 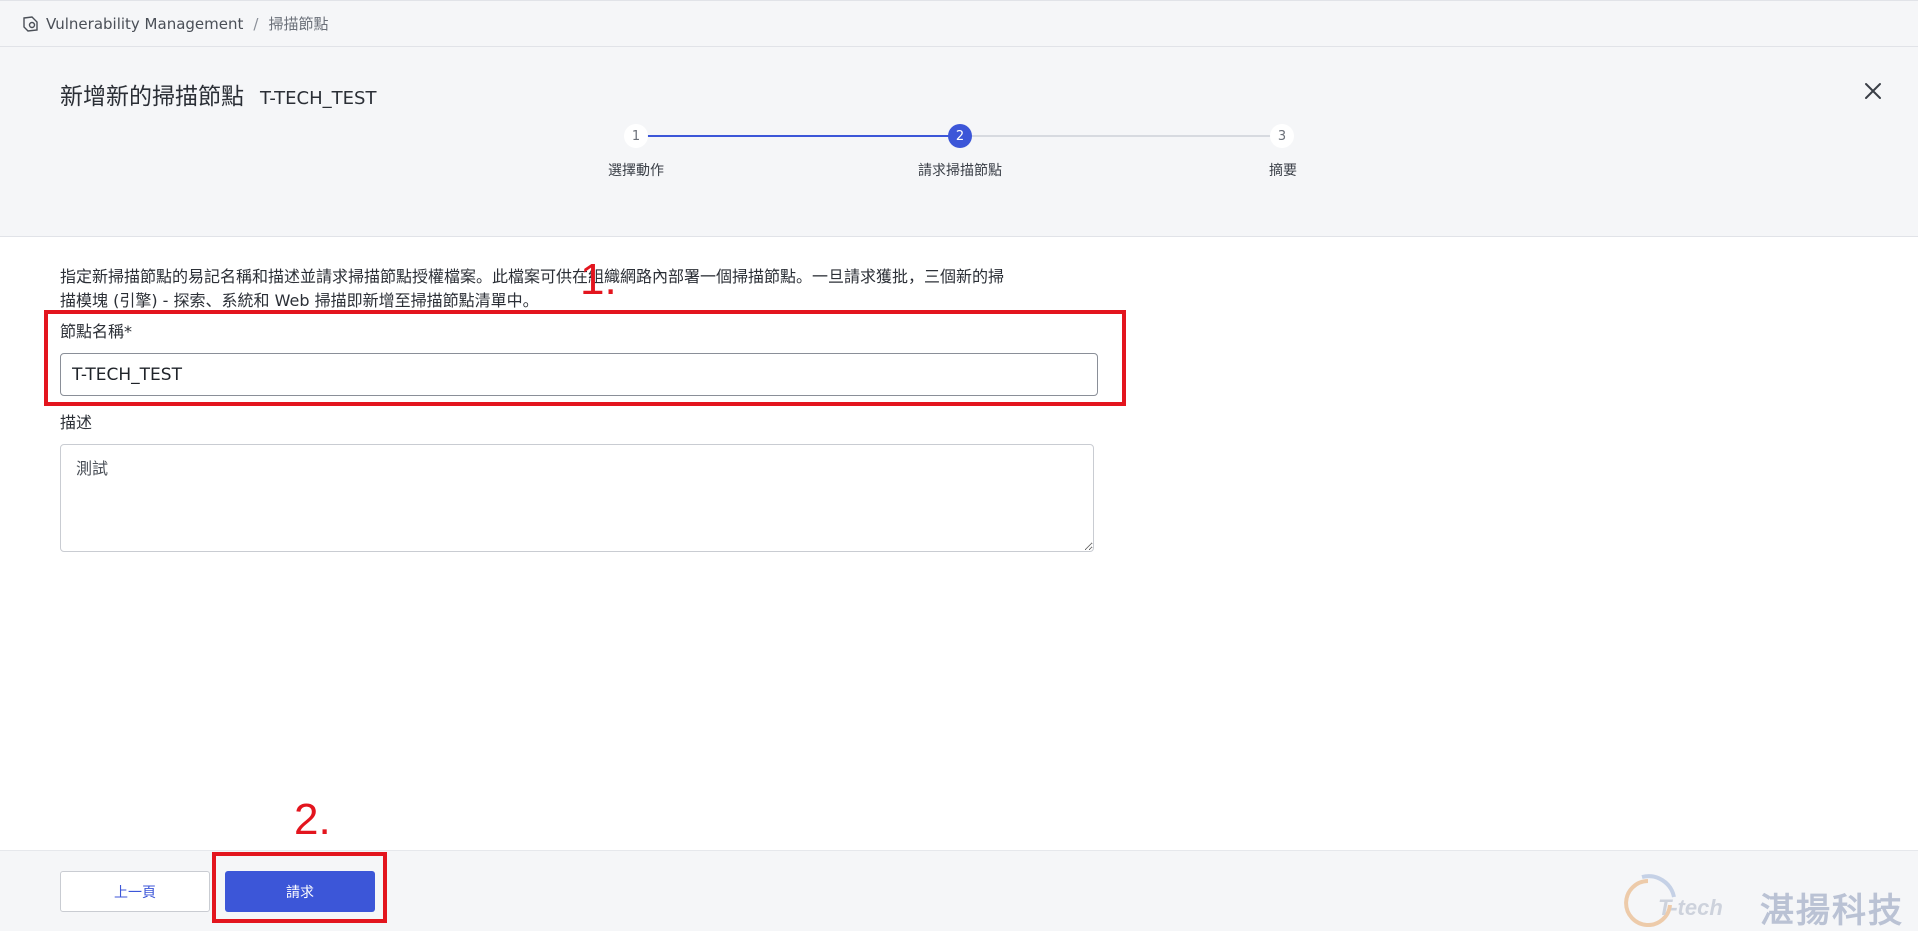 I want to click on step-3-label: 摘要, so click(x=1283, y=171).